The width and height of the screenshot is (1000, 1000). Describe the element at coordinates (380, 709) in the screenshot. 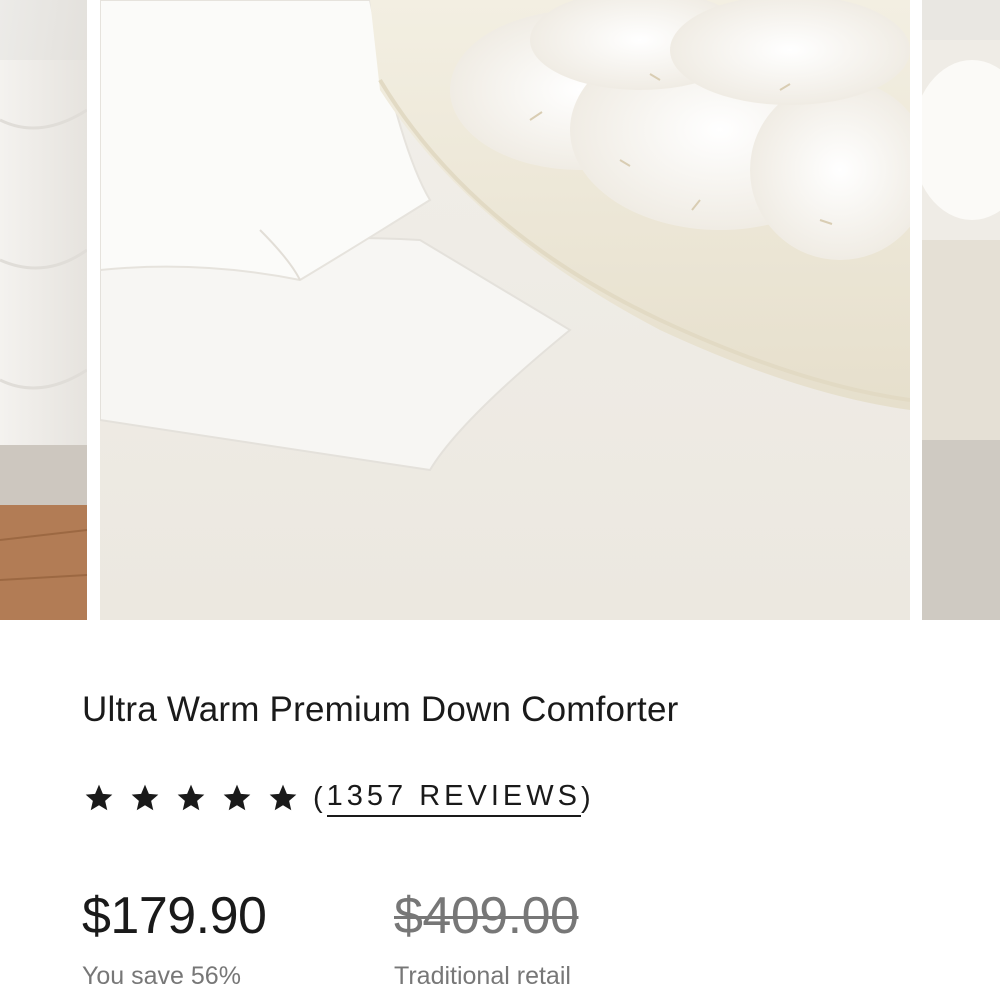

I see `product-title: Ultra Warm Premium Down Comforter` at that location.